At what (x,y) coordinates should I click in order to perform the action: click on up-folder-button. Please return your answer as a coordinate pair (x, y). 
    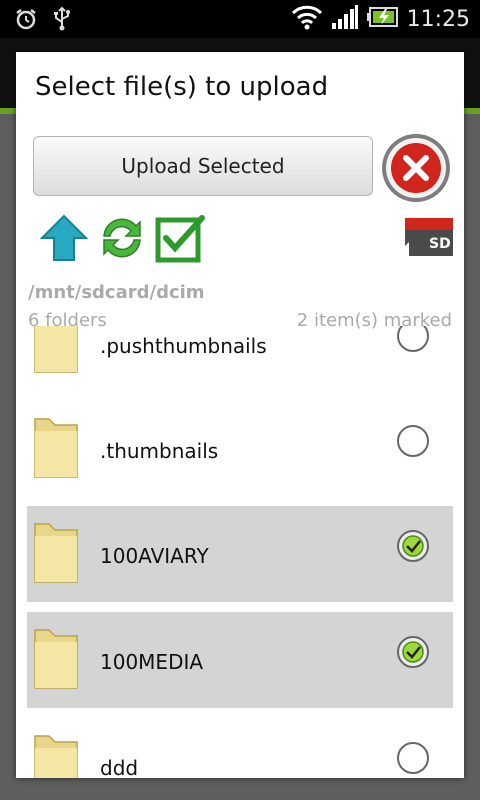
    Looking at the image, I should click on (64, 238).